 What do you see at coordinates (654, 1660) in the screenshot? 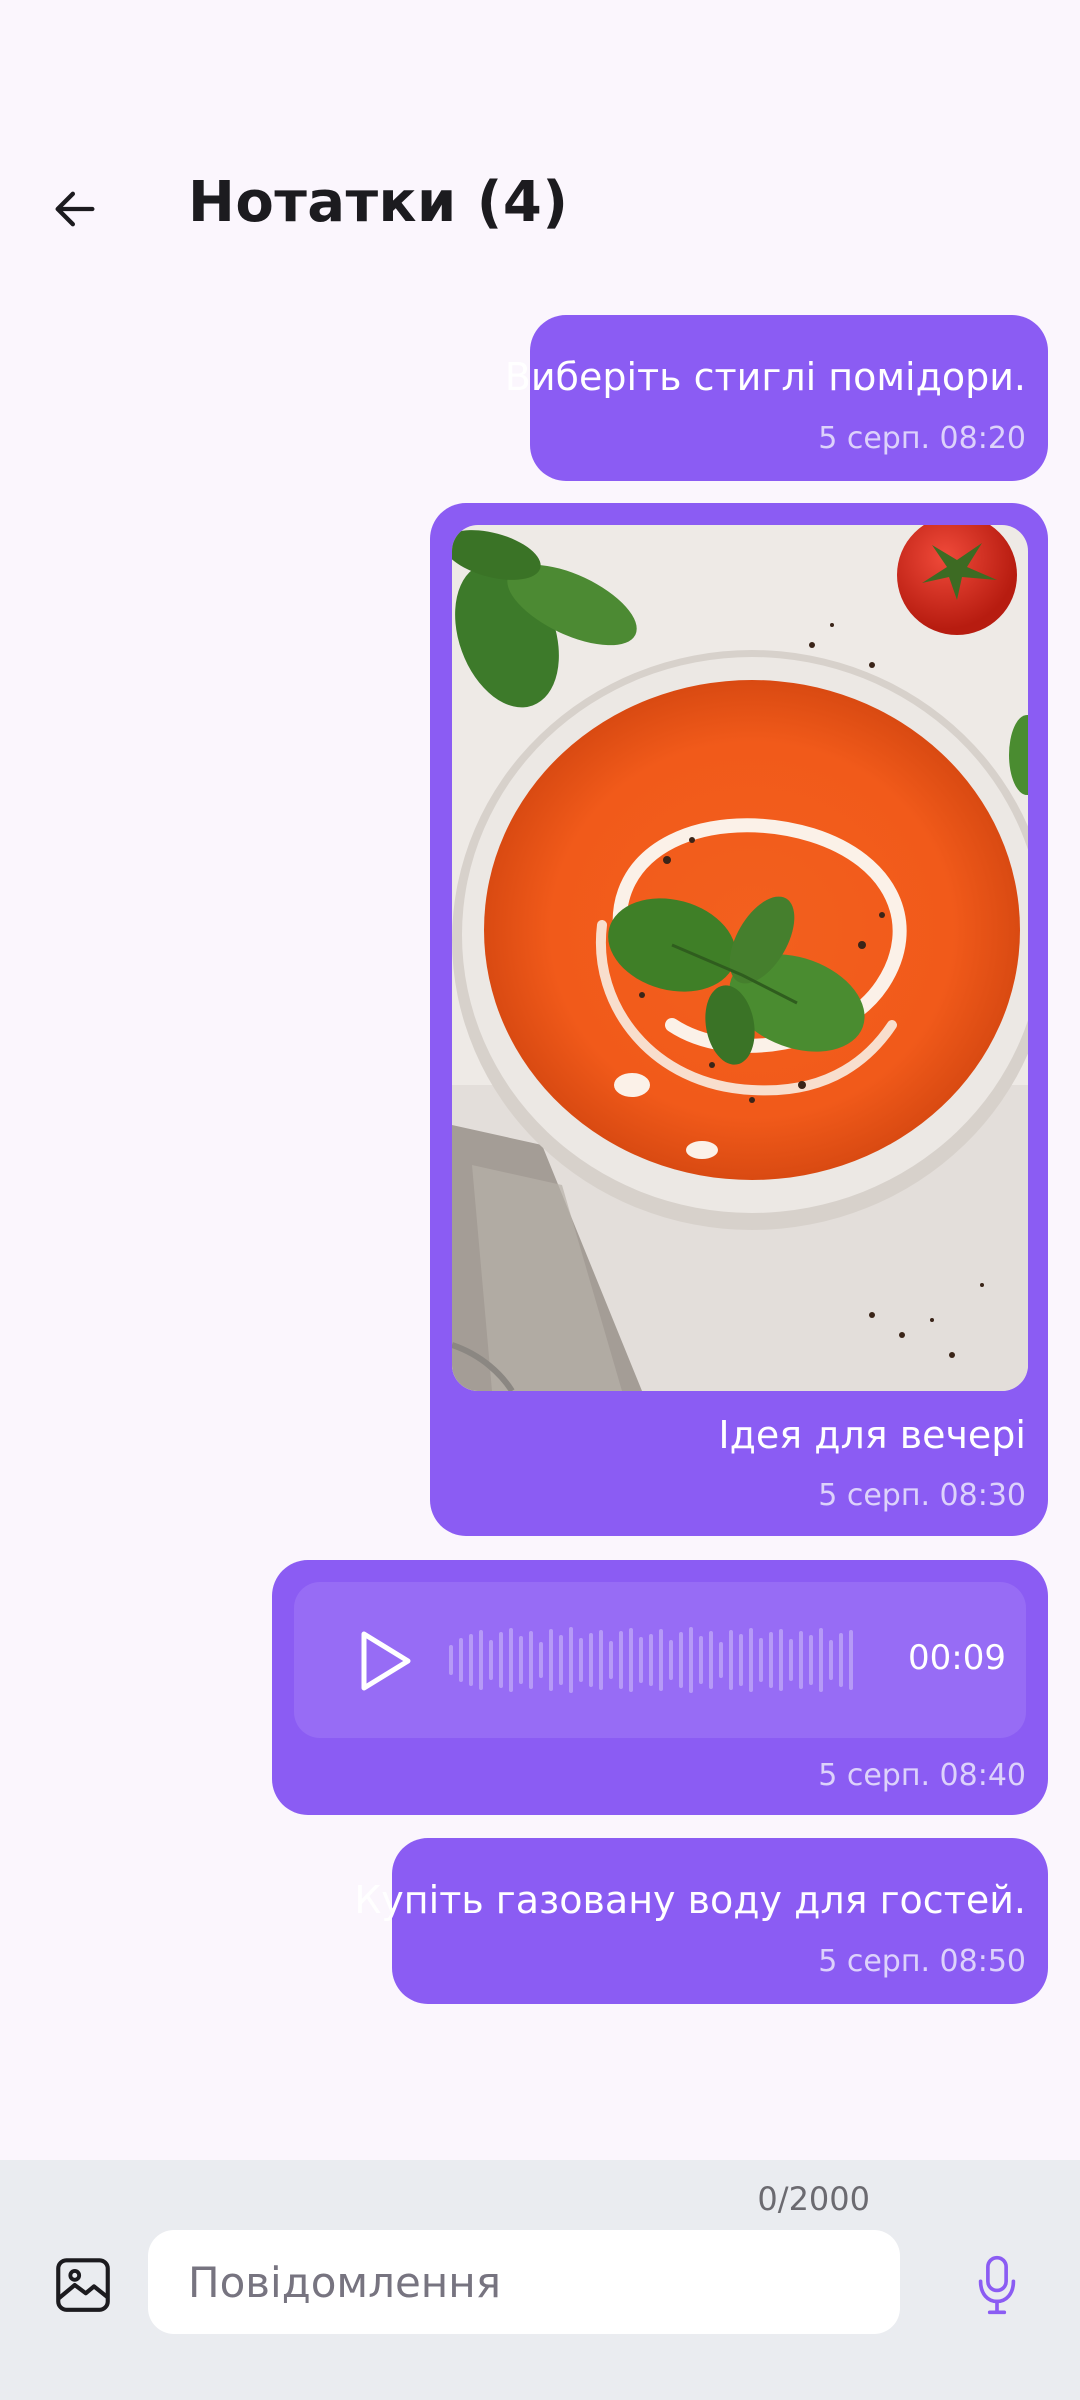
I see `audio-waveform` at bounding box center [654, 1660].